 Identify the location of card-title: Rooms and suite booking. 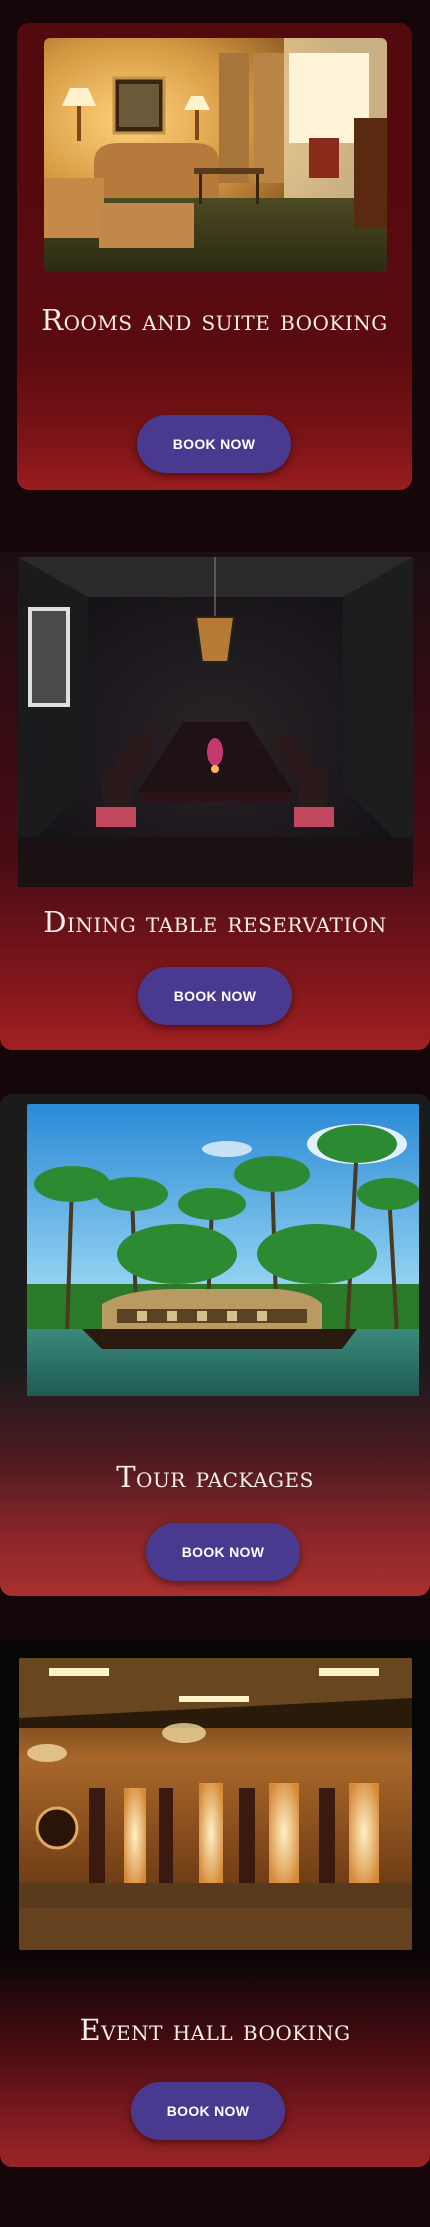
(214, 320).